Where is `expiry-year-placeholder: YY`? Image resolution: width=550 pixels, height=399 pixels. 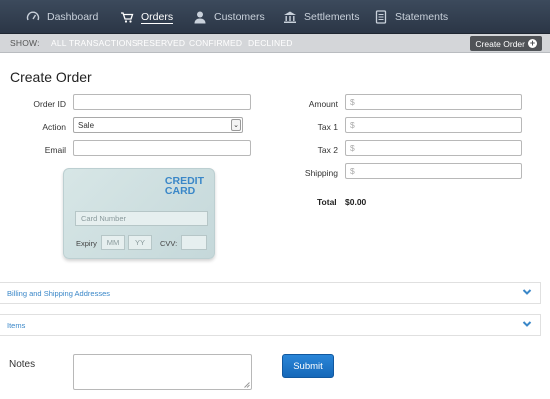
expiry-year-placeholder: YY is located at coordinates (139, 242).